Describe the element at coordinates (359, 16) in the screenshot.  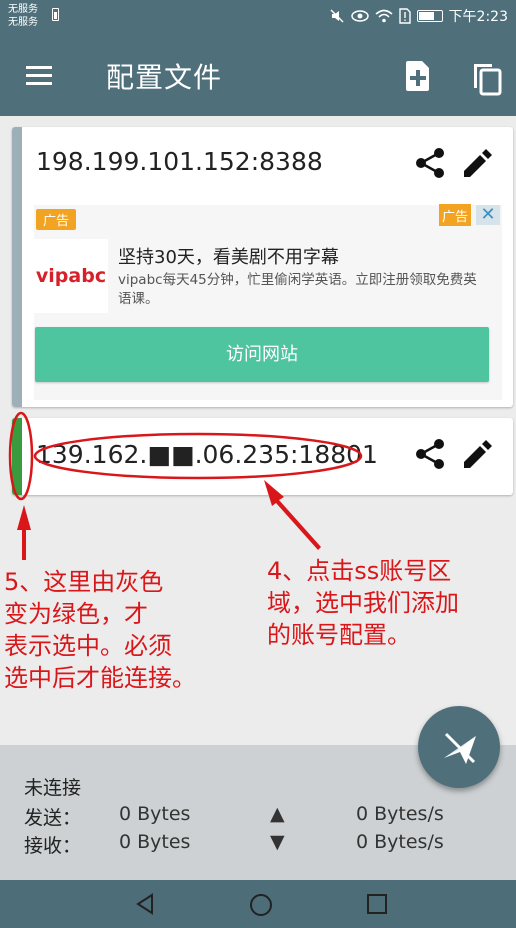
I see `eye-icon` at that location.